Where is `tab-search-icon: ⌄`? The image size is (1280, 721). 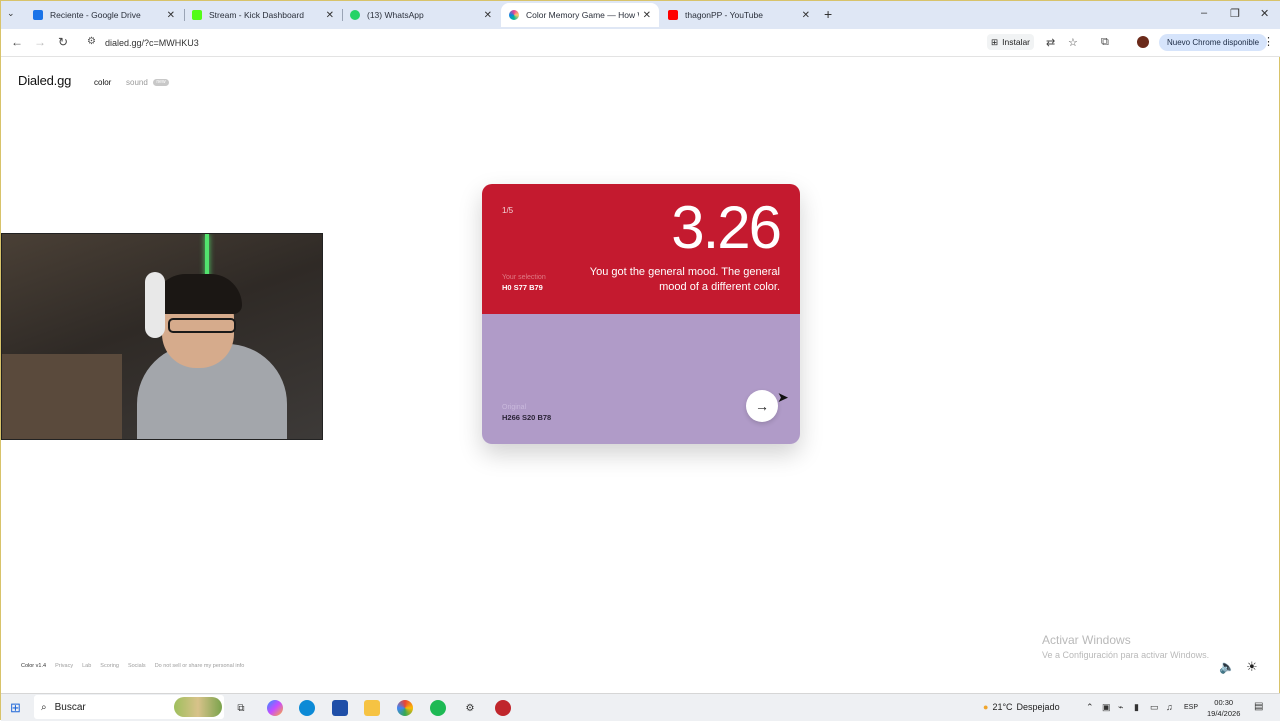
tab-search-icon: ⌄ is located at coordinates (11, 13).